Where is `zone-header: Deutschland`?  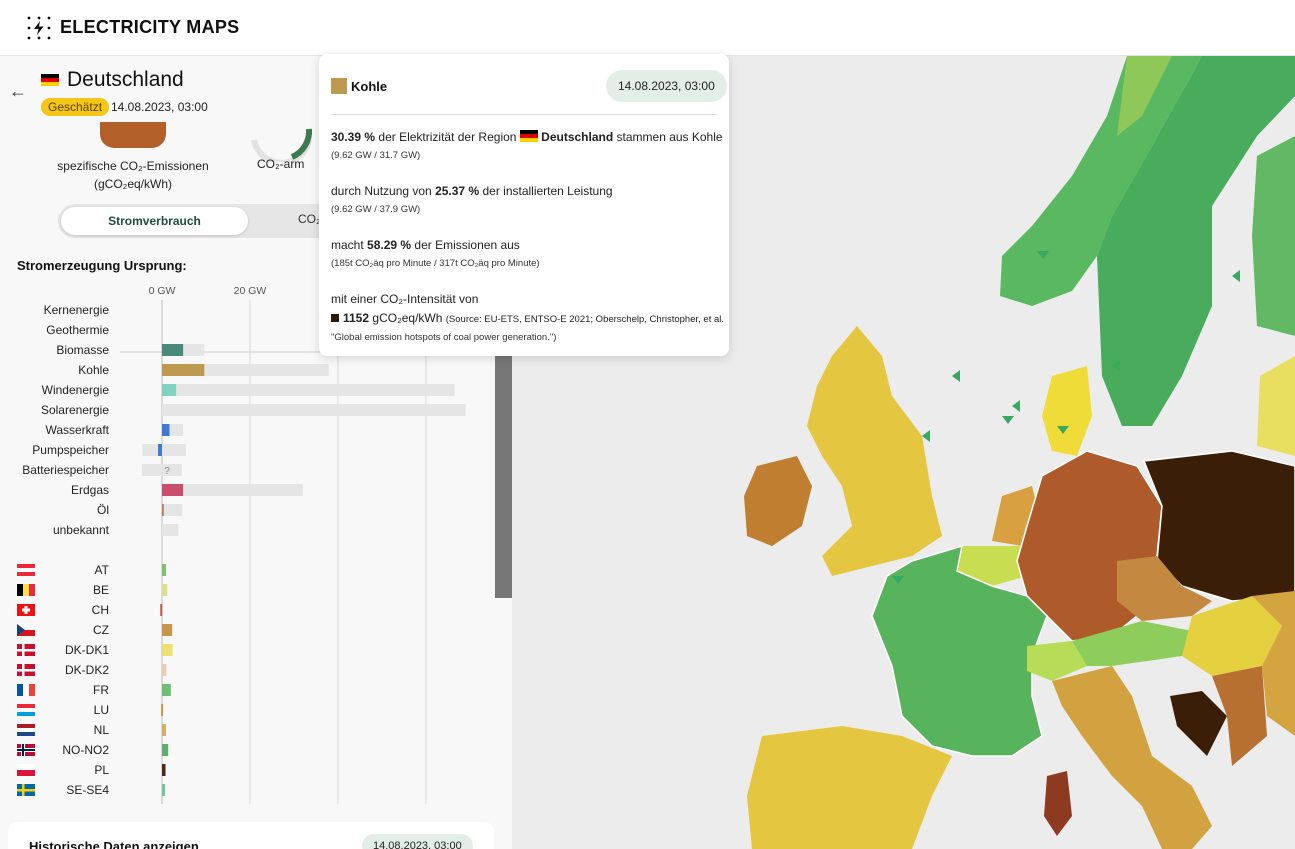 zone-header: Deutschland is located at coordinates (112, 80).